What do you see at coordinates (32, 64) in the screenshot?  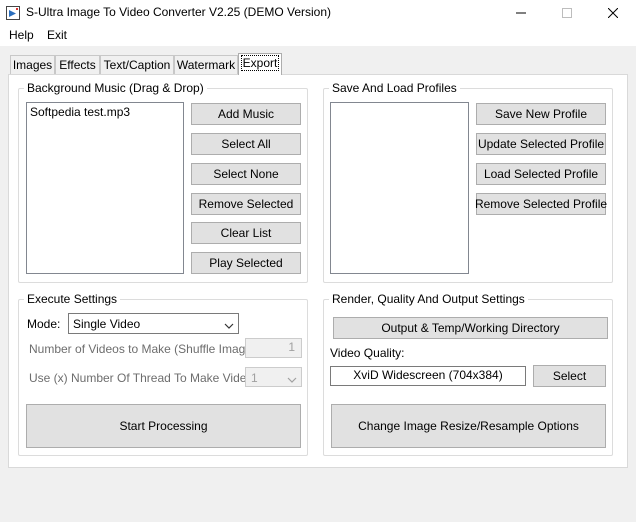 I see `tab-images: Images` at bounding box center [32, 64].